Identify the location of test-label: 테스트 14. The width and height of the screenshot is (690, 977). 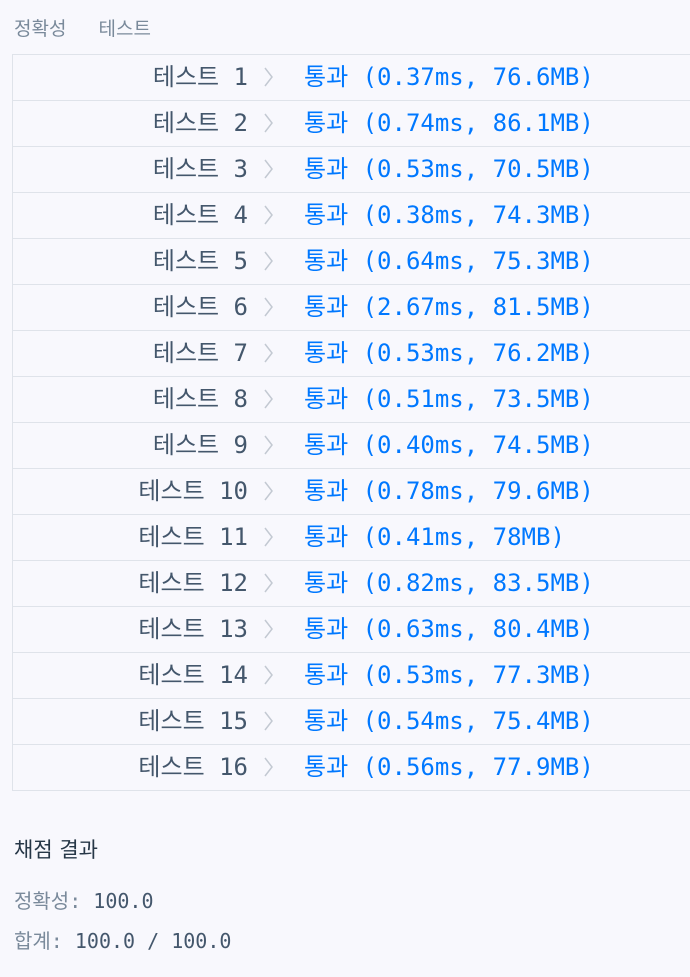
(193, 675).